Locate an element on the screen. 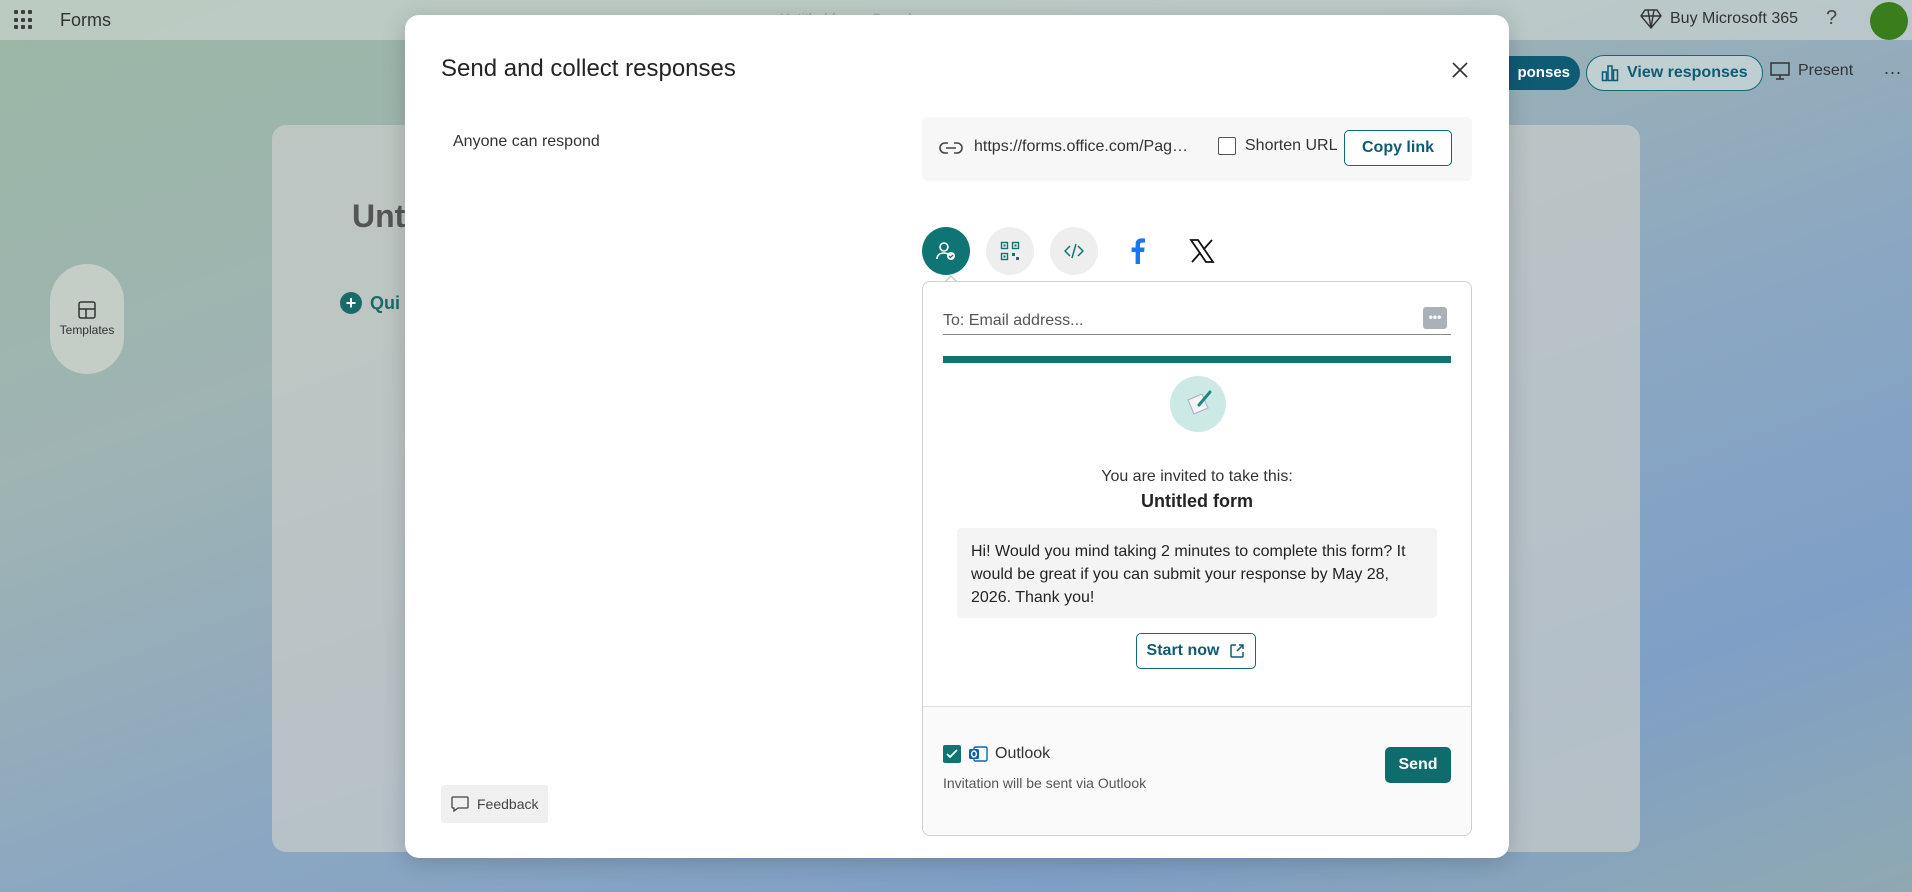  diamond-icon is located at coordinates (1651, 19).